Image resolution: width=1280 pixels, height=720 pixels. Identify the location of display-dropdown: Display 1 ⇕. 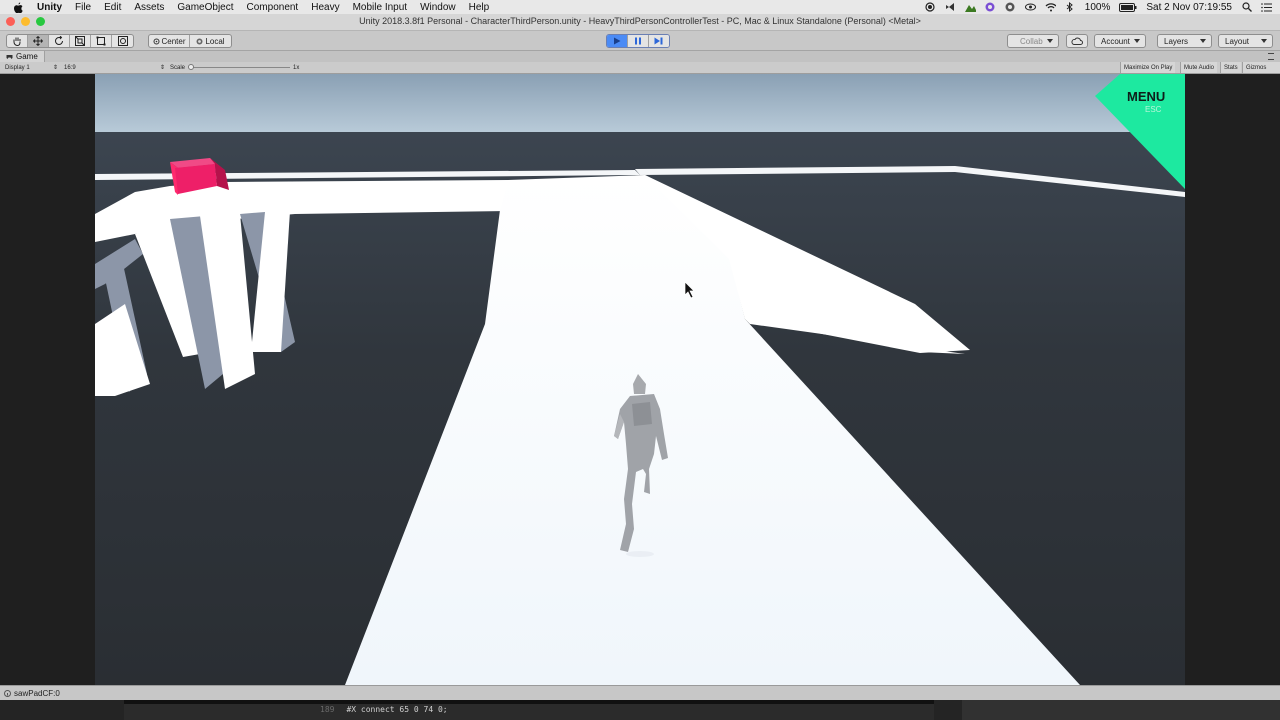
(31, 67).